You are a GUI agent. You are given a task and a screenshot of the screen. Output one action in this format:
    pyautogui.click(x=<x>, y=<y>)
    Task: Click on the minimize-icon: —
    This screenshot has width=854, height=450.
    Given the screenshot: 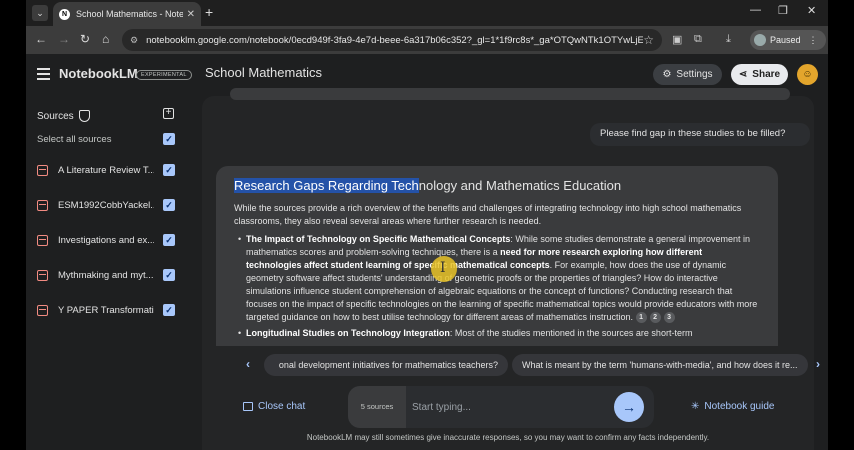 What is the action you would take?
    pyautogui.click(x=755, y=10)
    